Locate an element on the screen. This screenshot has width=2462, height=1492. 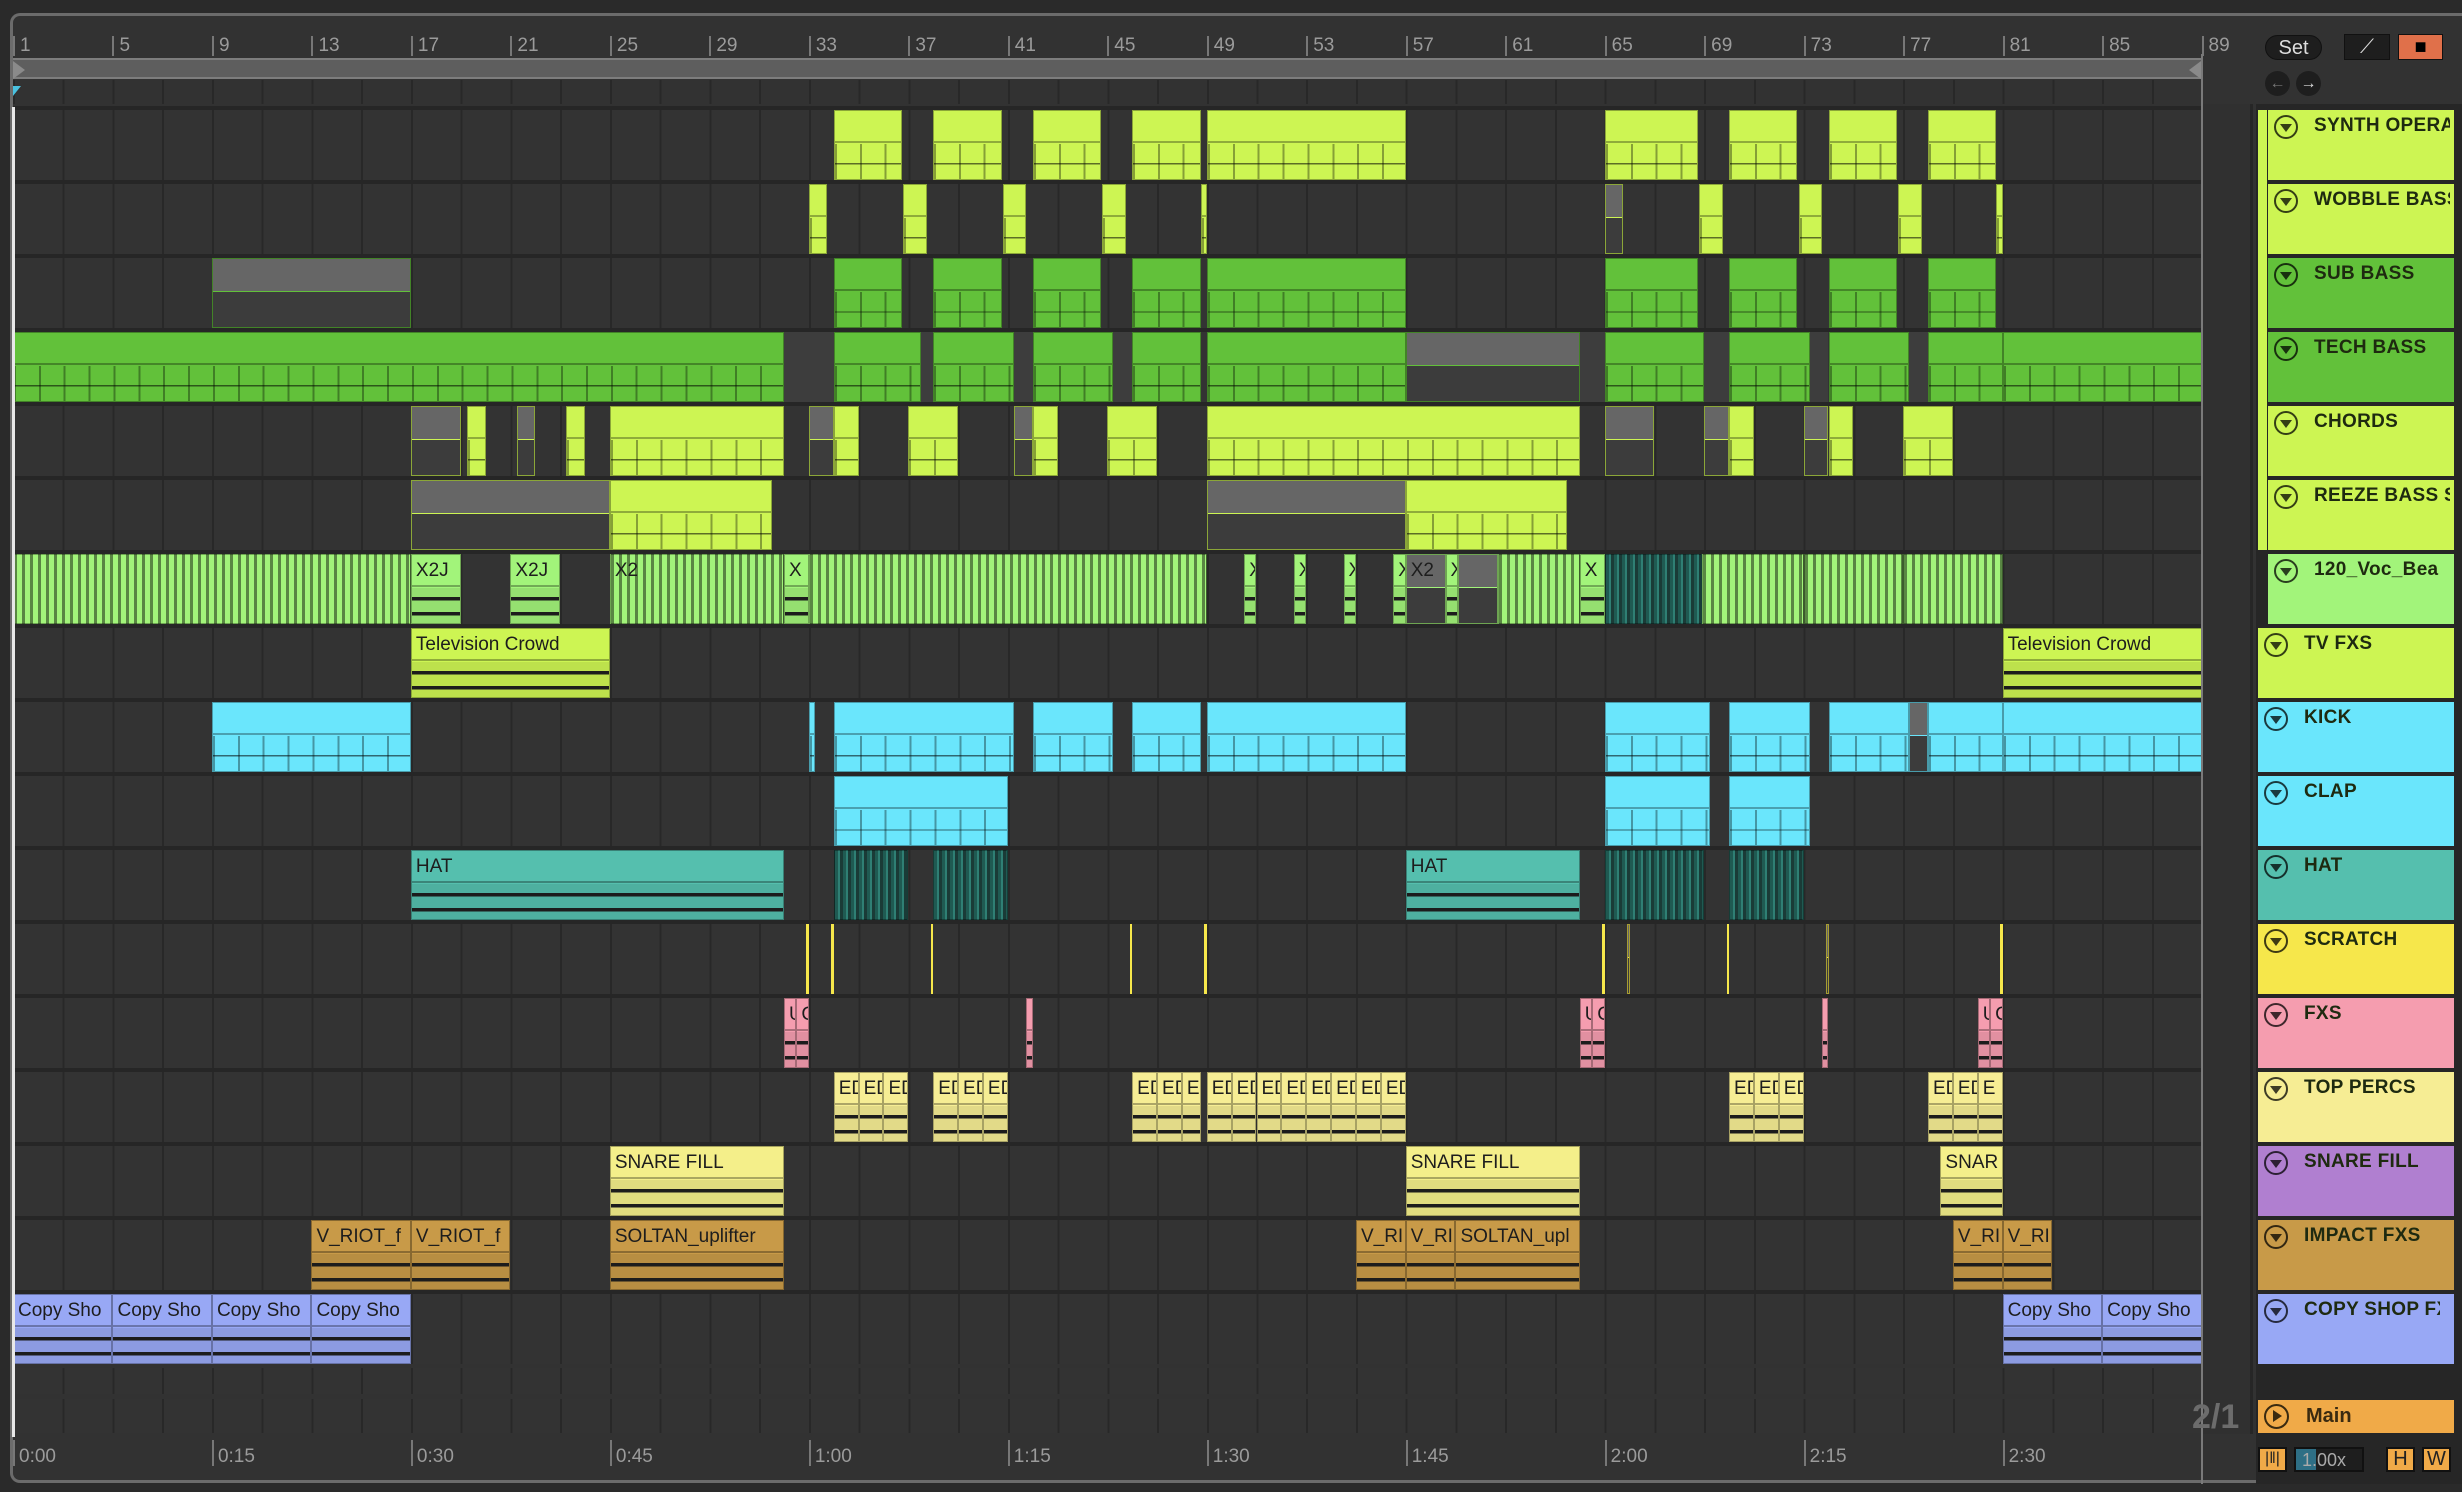
track-header: SYNTH OPERA is located at coordinates (2361, 145).